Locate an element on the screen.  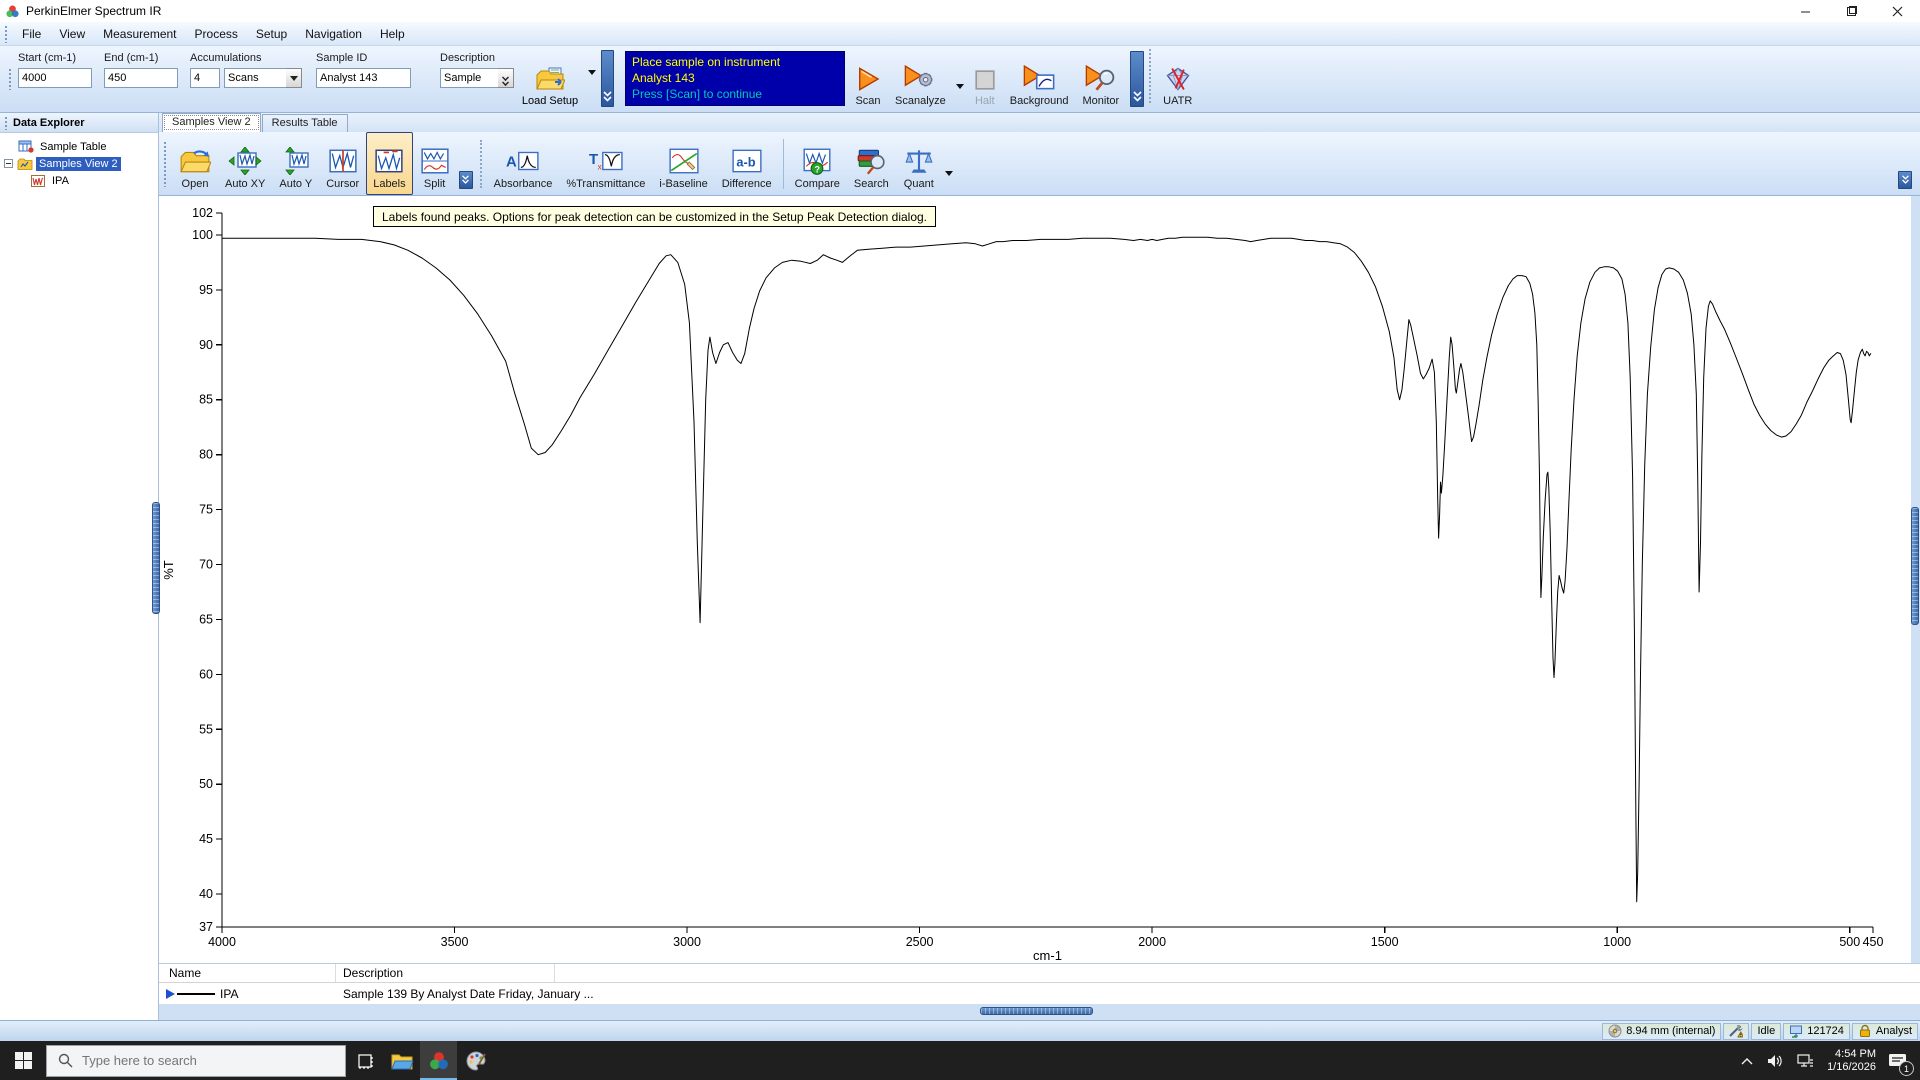
clock-date: 1/16/2026 is located at coordinates (1851, 1066).